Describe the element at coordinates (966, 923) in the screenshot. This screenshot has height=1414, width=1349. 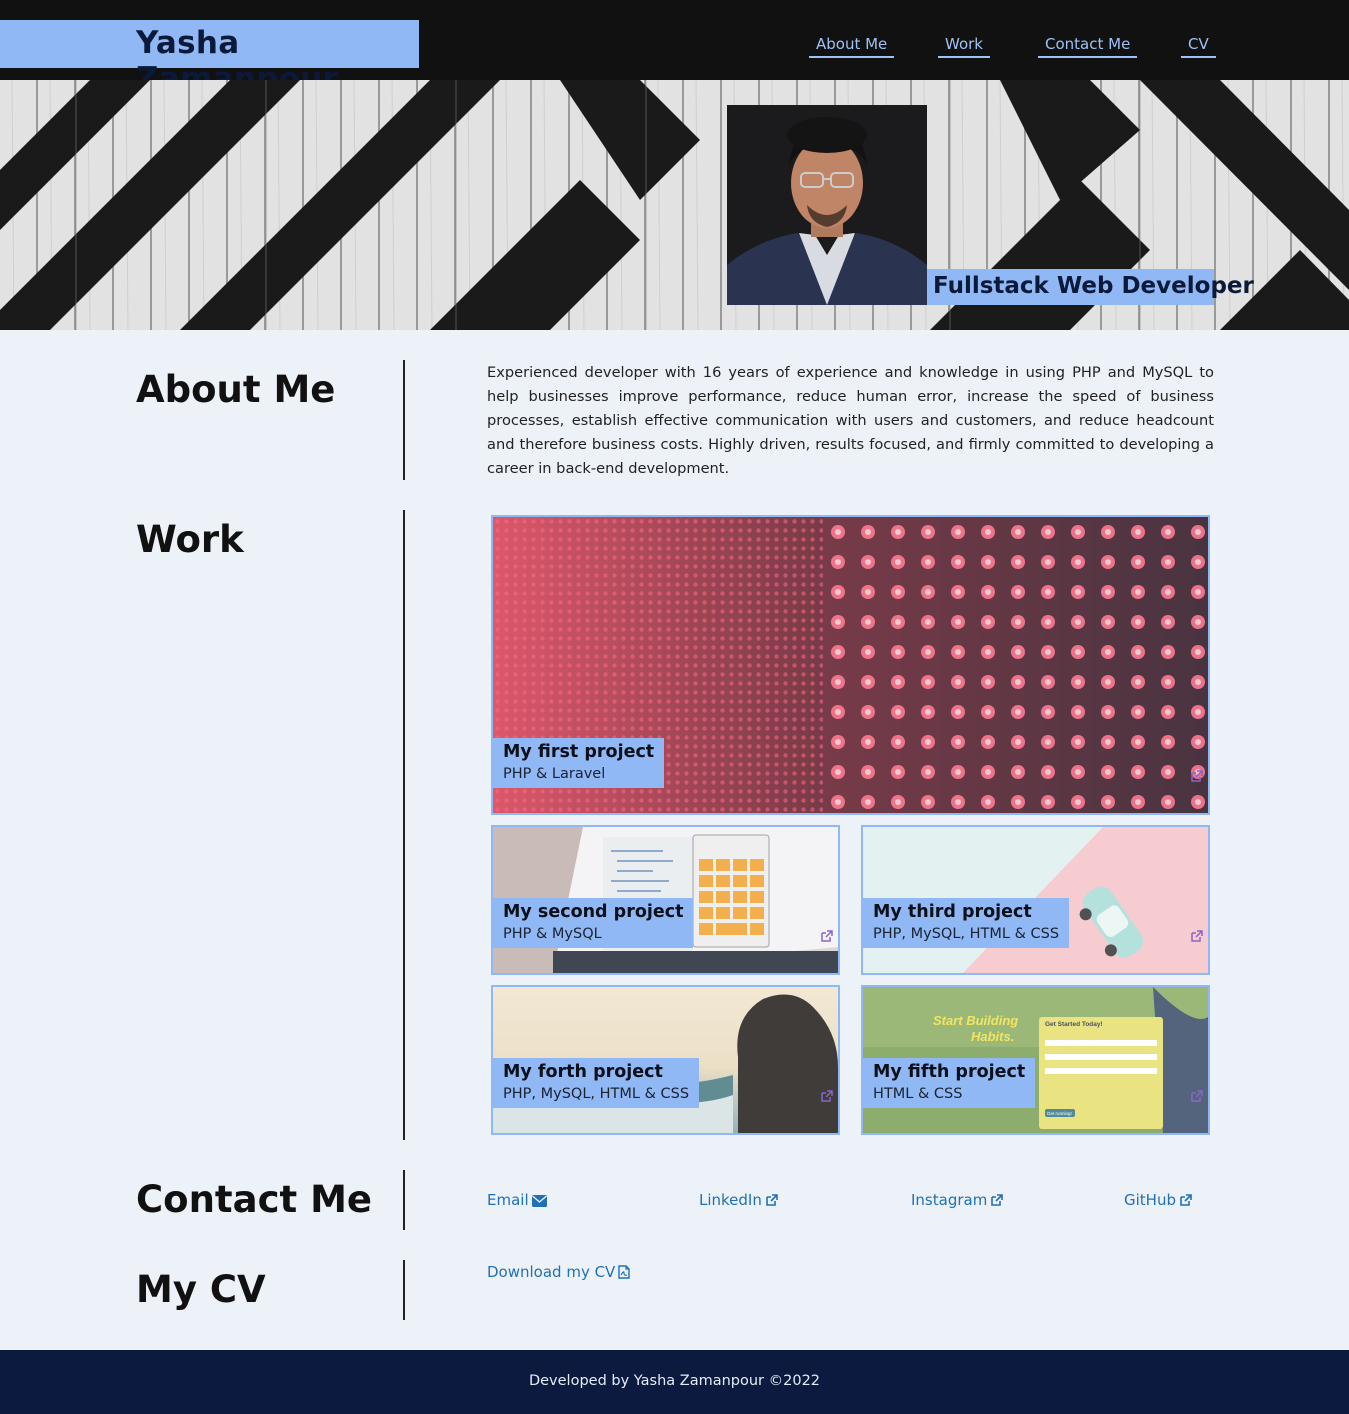
I see `project-3-caption: My third project PHP, MySQL, HTML & CSS` at that location.